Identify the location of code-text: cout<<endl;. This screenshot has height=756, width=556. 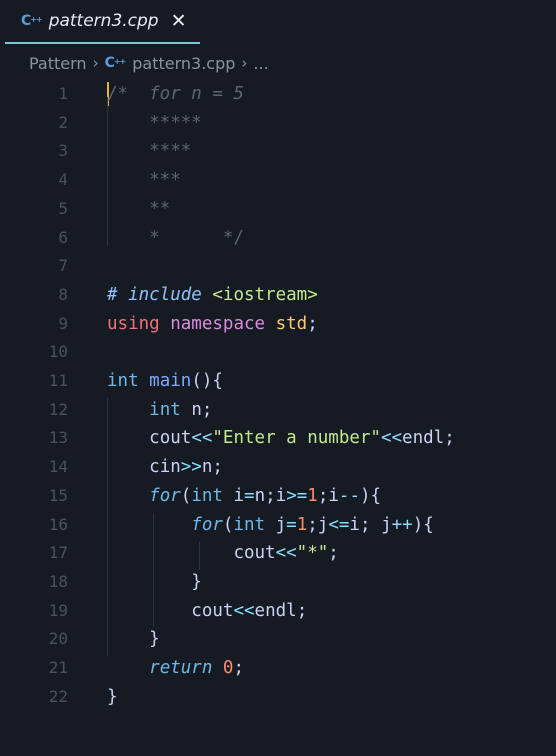
(249, 610).